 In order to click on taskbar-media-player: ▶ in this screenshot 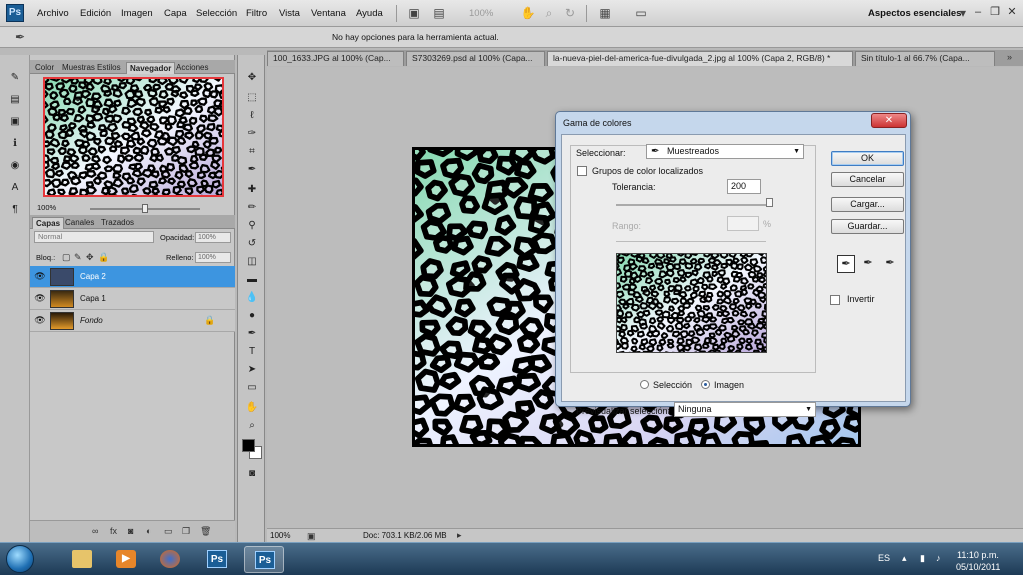, I will do `click(126, 559)`.